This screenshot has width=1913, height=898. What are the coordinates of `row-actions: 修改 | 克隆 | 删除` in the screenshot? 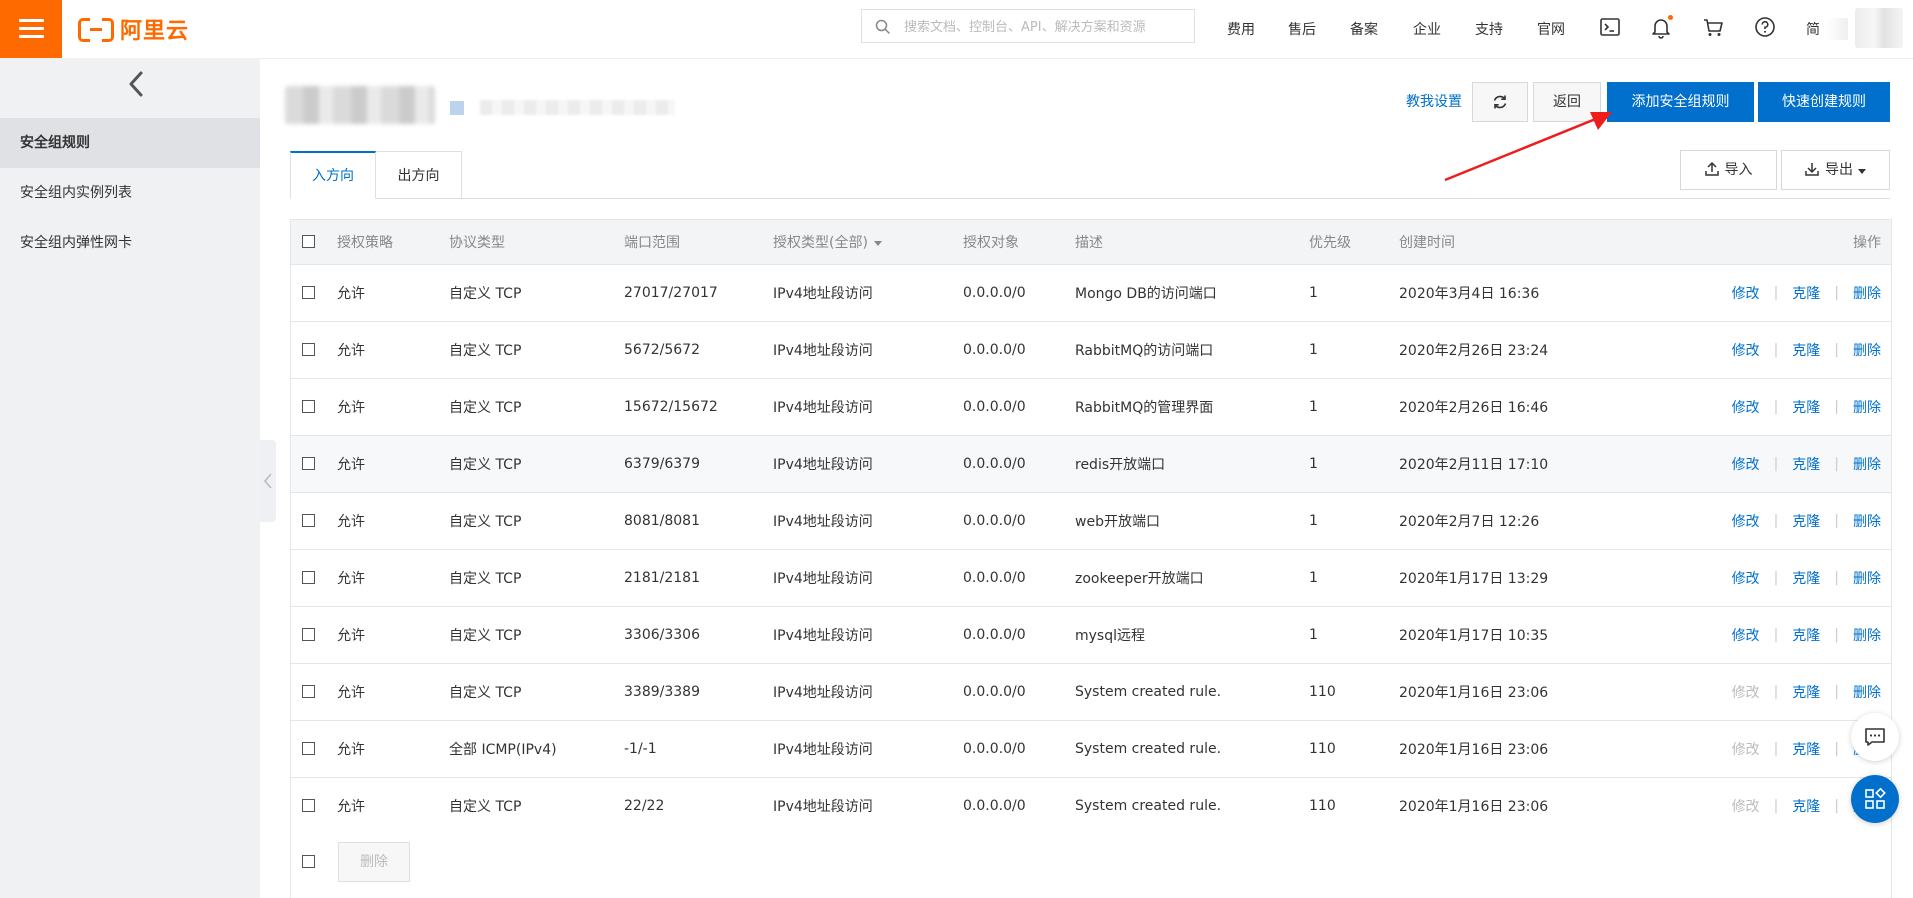 It's located at (1806, 635).